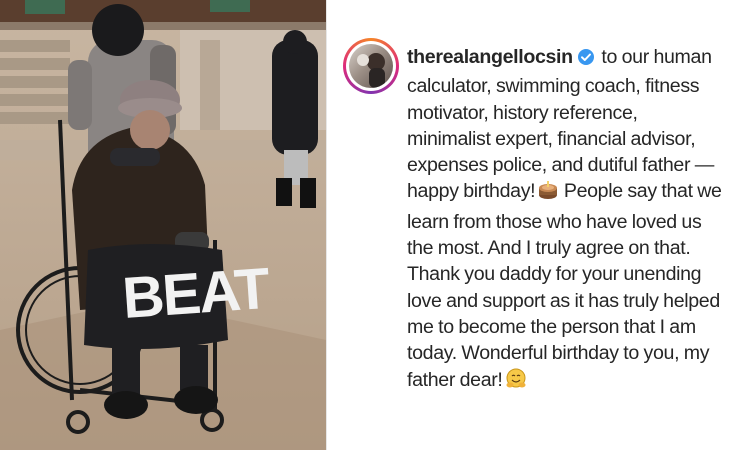 Image resolution: width=750 pixels, height=450 pixels. I want to click on profile-avatar, so click(371, 66).